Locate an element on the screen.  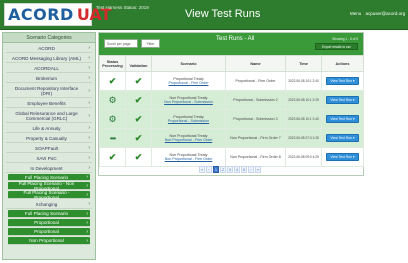
processing-cell: ✔ is located at coordinates (112, 157).